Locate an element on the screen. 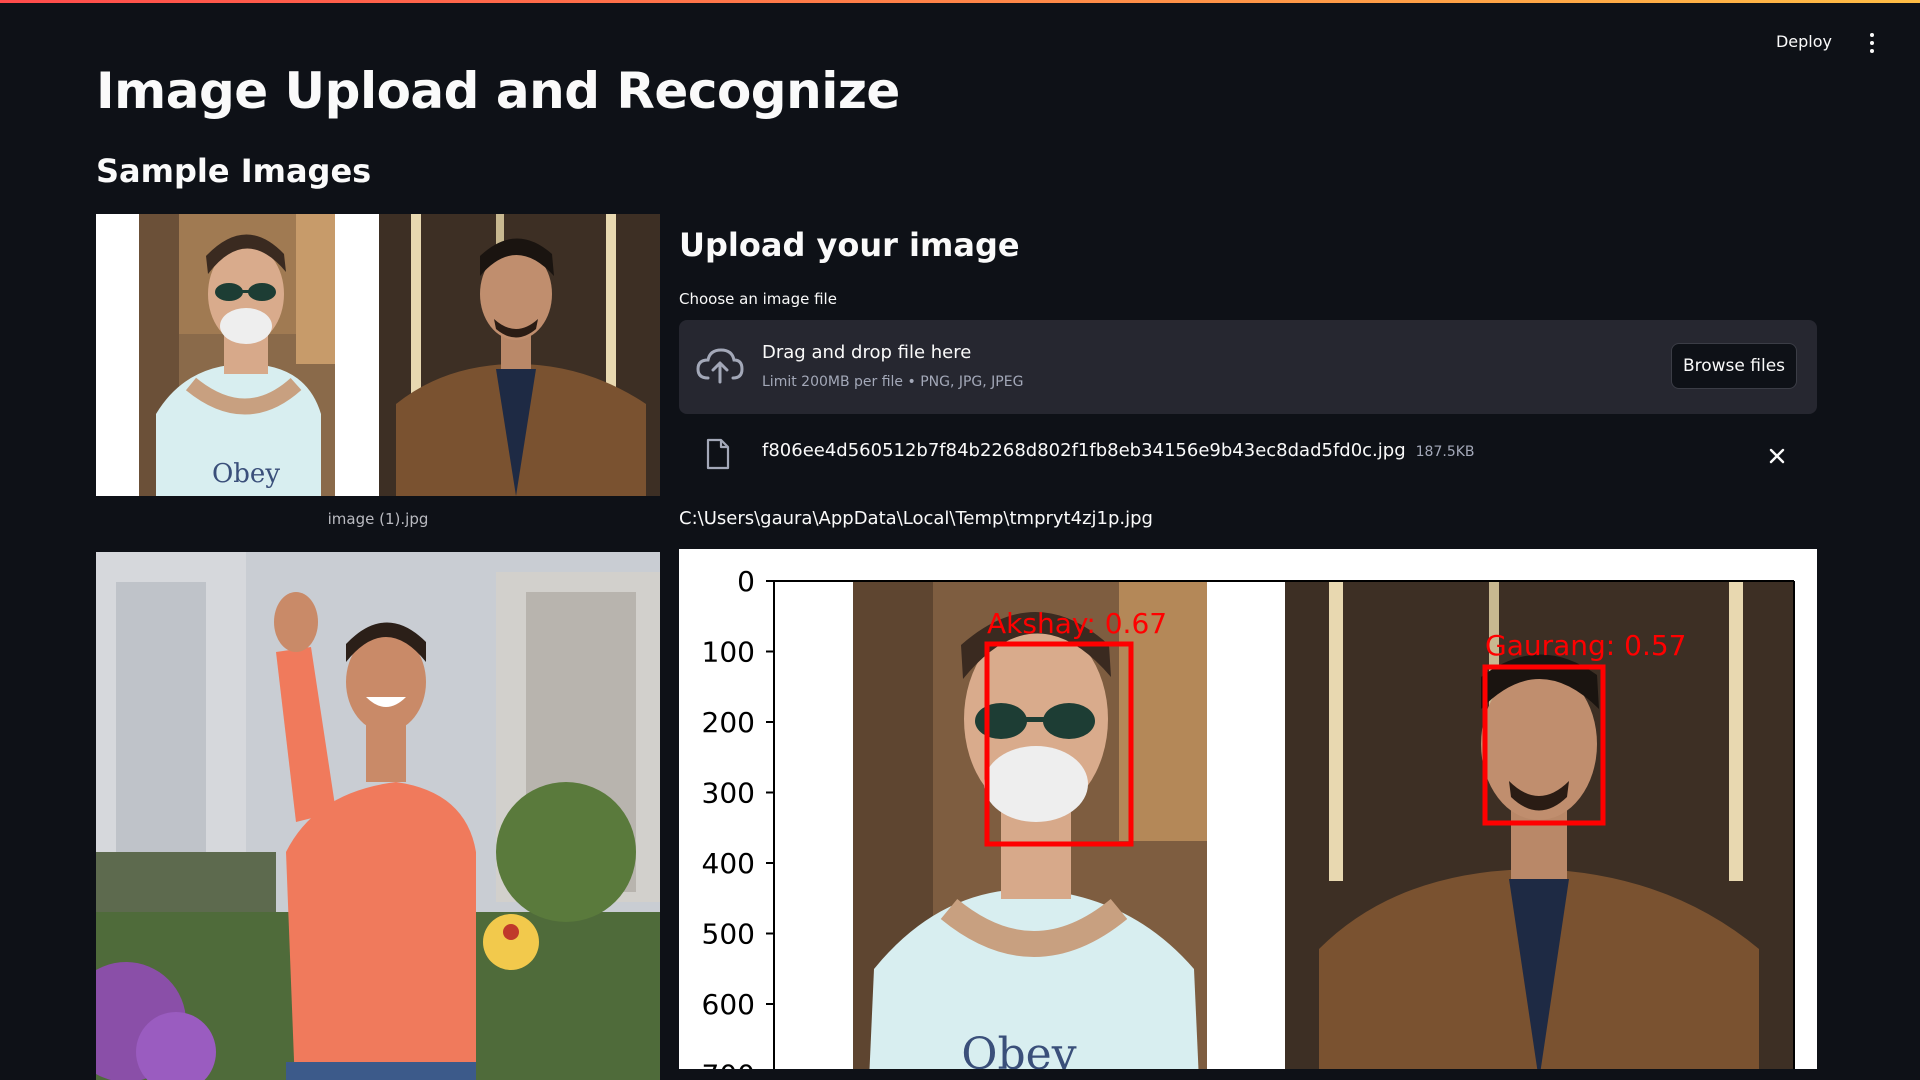 Image resolution: width=1920 pixels, height=1080 pixels. app-header: Deploy is located at coordinates (1720, 43).